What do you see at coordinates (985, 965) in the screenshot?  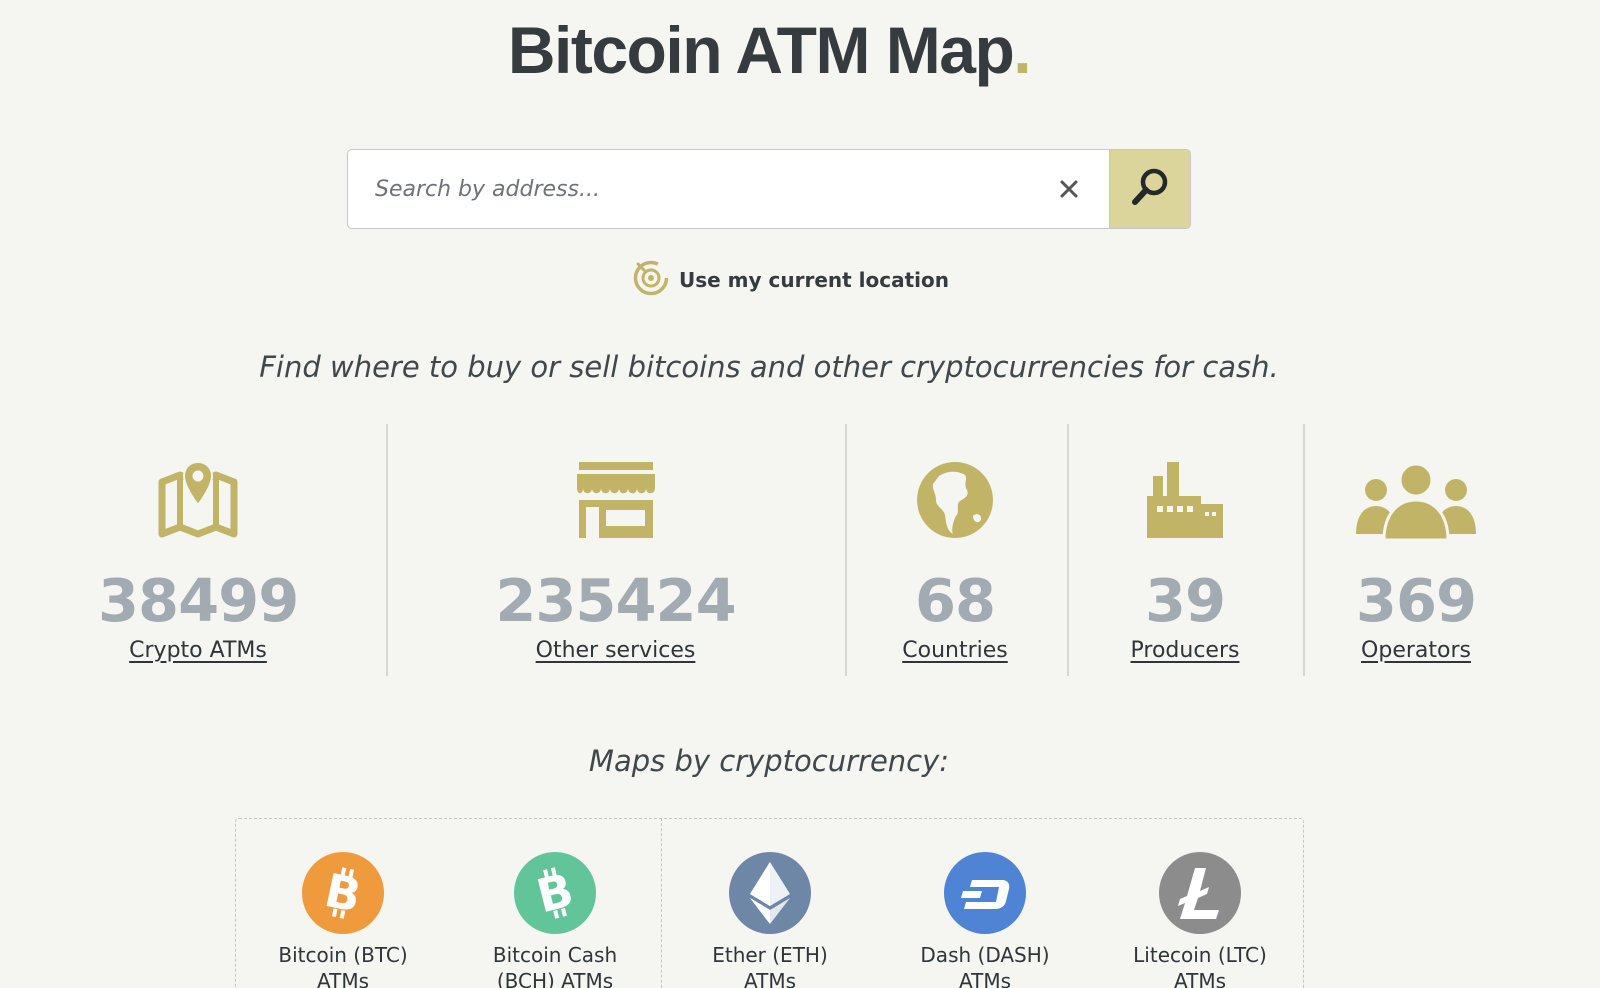 I see `coin-label: Dash (DASH) ATMs` at bounding box center [985, 965].